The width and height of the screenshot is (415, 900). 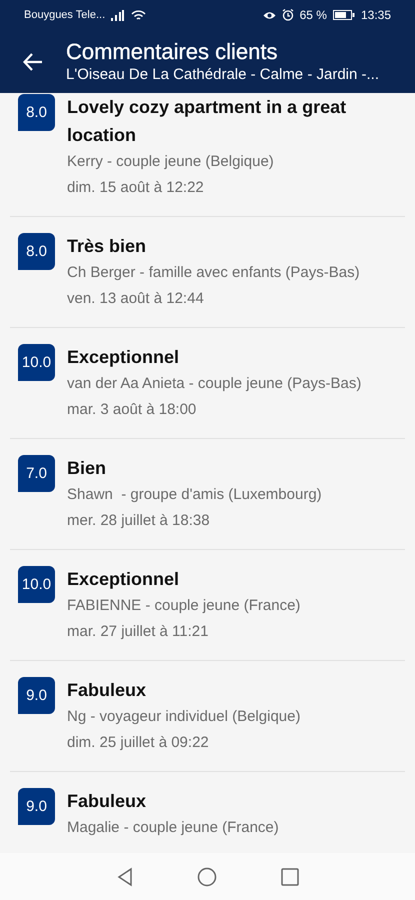 I want to click on reviewer-info: Ng - voyageur individuel (Belgique), so click(x=183, y=717).